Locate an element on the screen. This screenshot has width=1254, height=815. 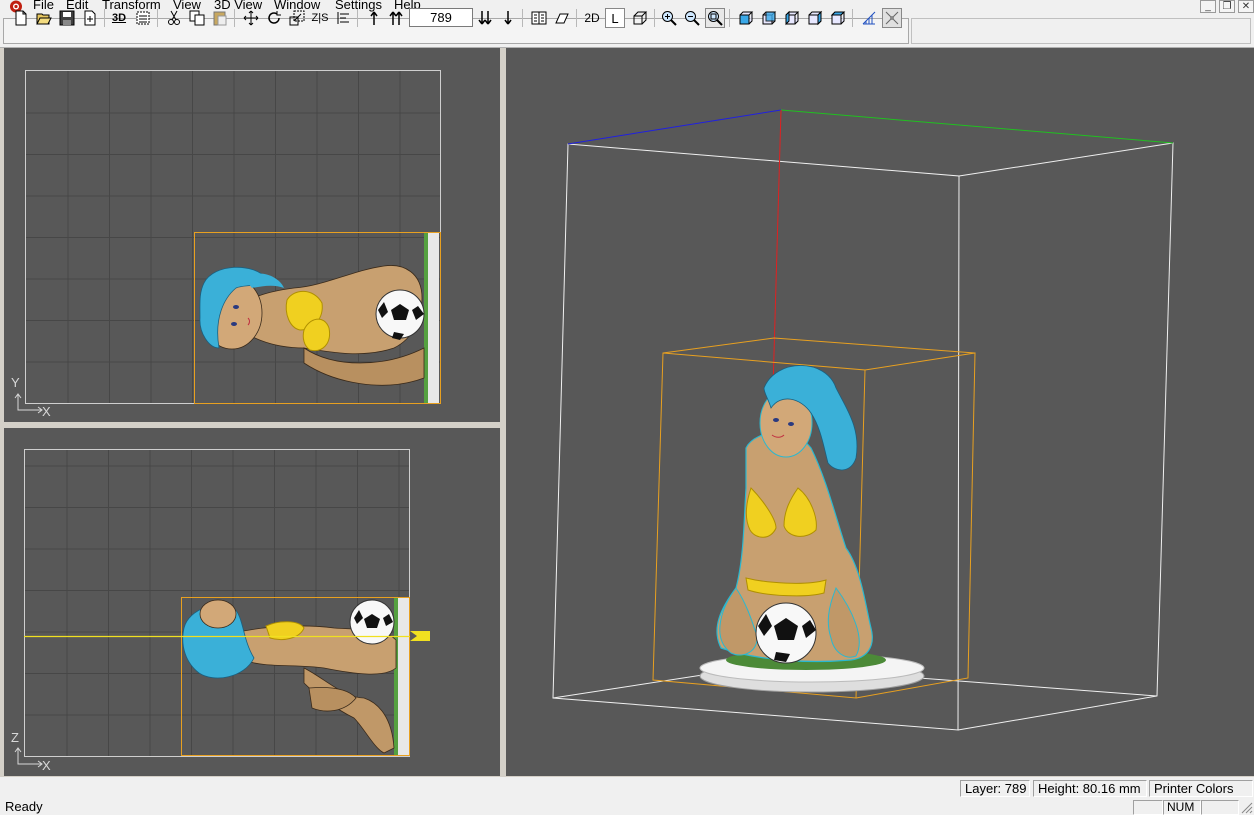
zoom-in-icon is located at coordinates (669, 18).